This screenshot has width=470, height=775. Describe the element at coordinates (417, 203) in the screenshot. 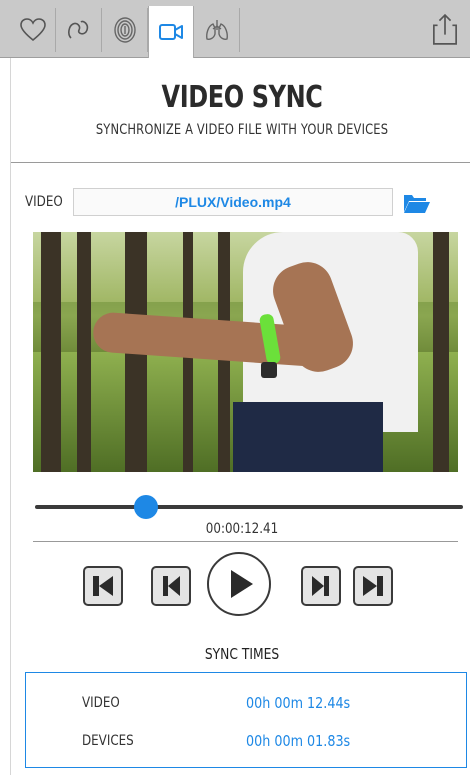

I see `folder-open-icon` at that location.